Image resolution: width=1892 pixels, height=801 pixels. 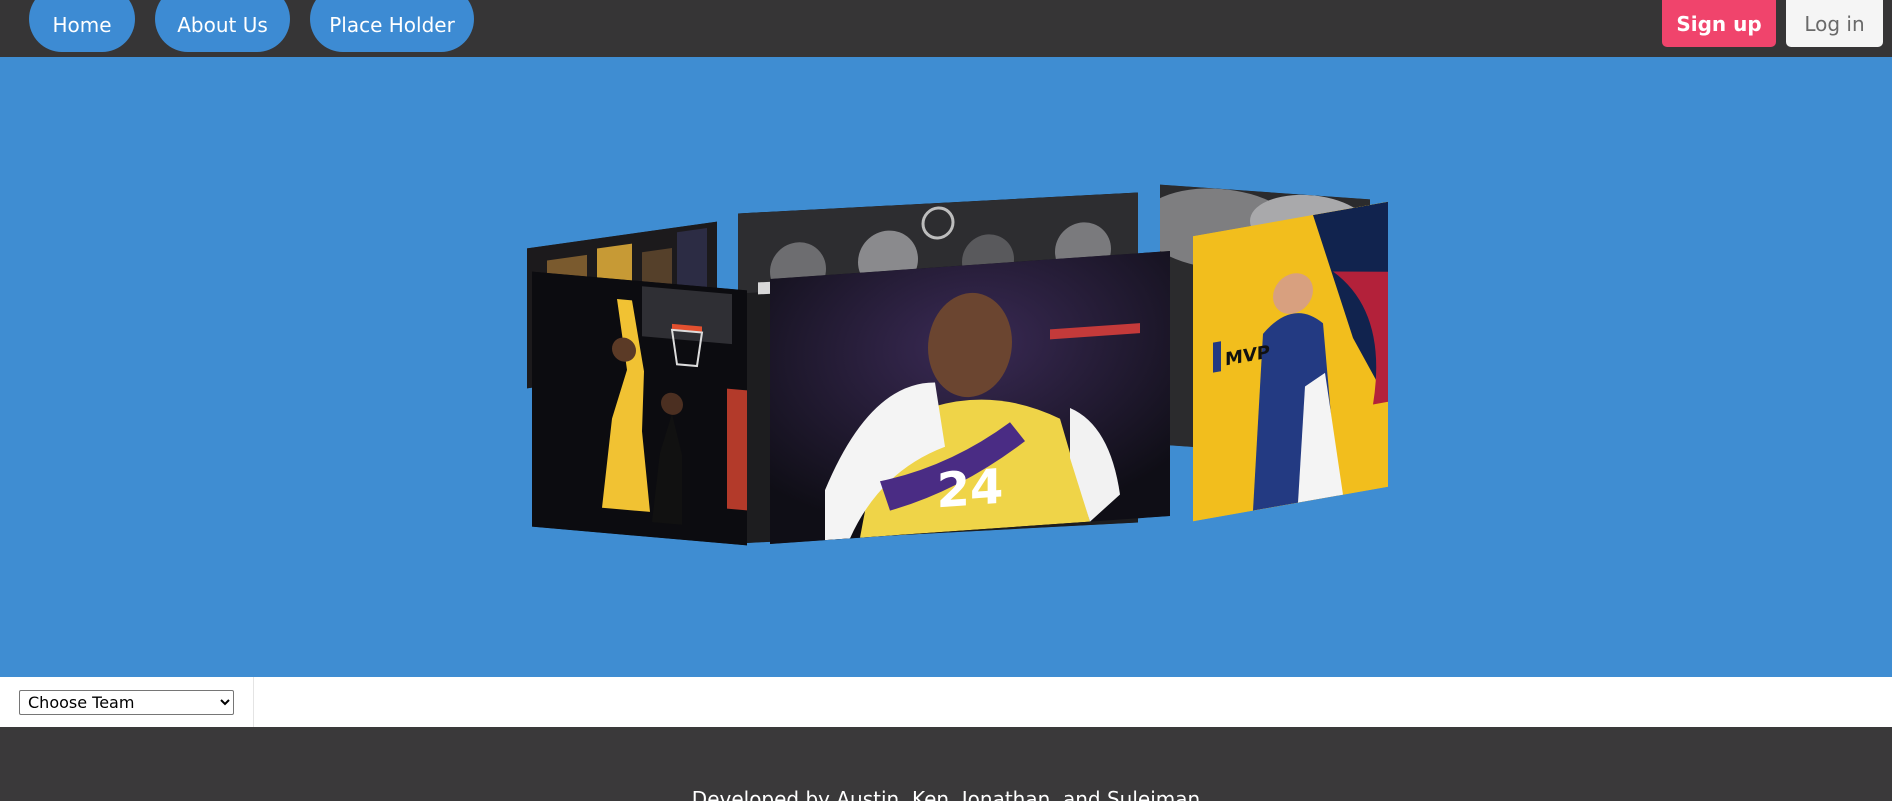 What do you see at coordinates (970, 489) in the screenshot?
I see `kobe-jersey-number: 24` at bounding box center [970, 489].